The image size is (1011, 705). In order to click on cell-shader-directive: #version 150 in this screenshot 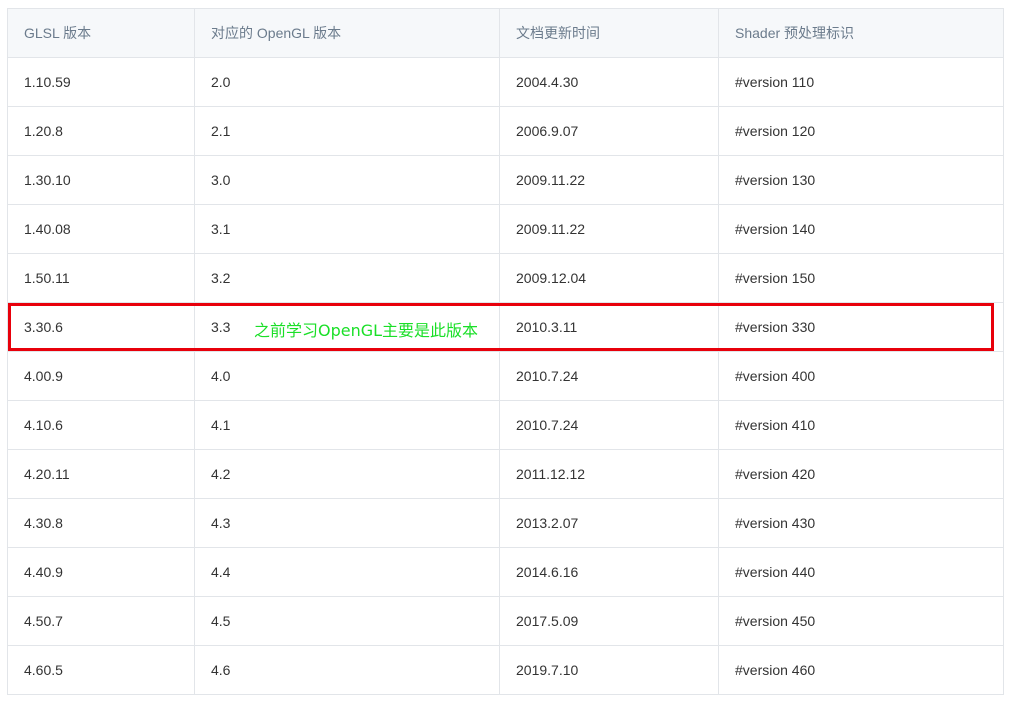, I will do `click(861, 278)`.